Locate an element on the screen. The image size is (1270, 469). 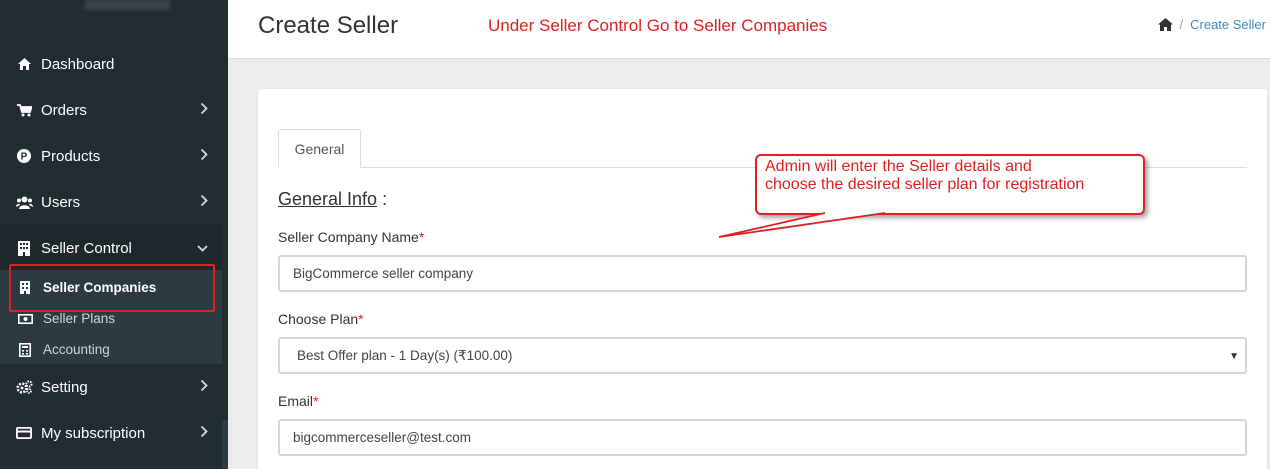
sidebar-item-my-subscription: My subscription is located at coordinates (111, 433).